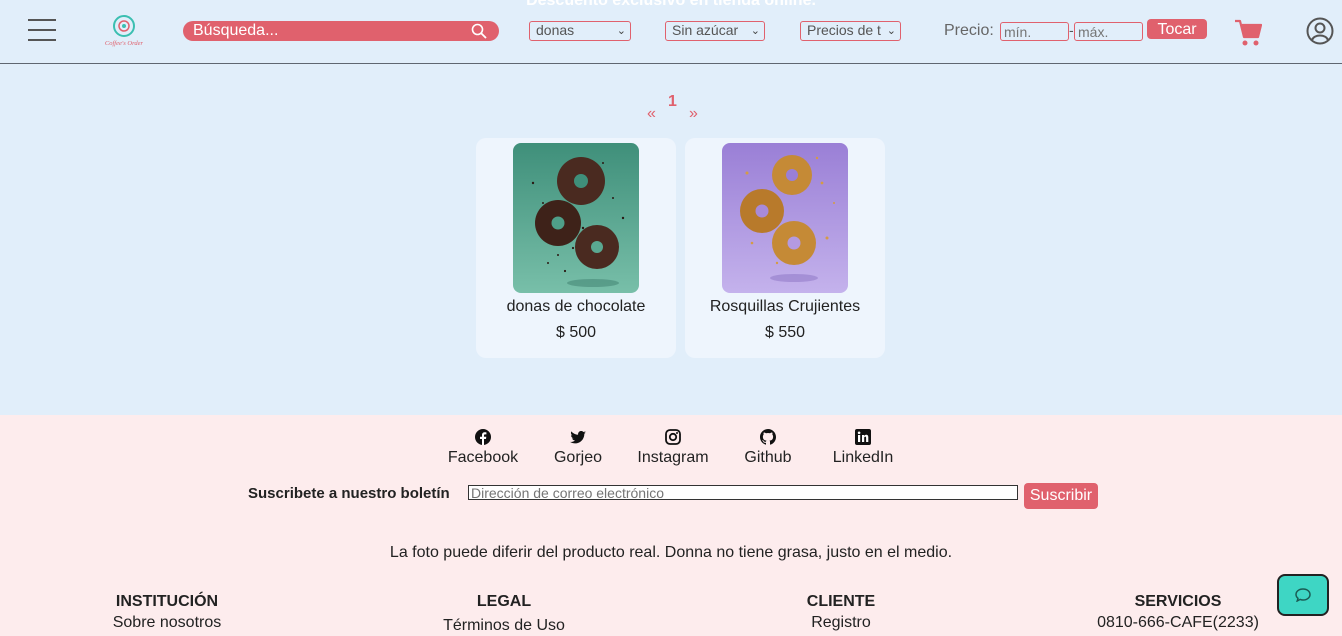  Describe the element at coordinates (785, 307) in the screenshot. I see `product-name: Rosquillas Crujientes` at that location.